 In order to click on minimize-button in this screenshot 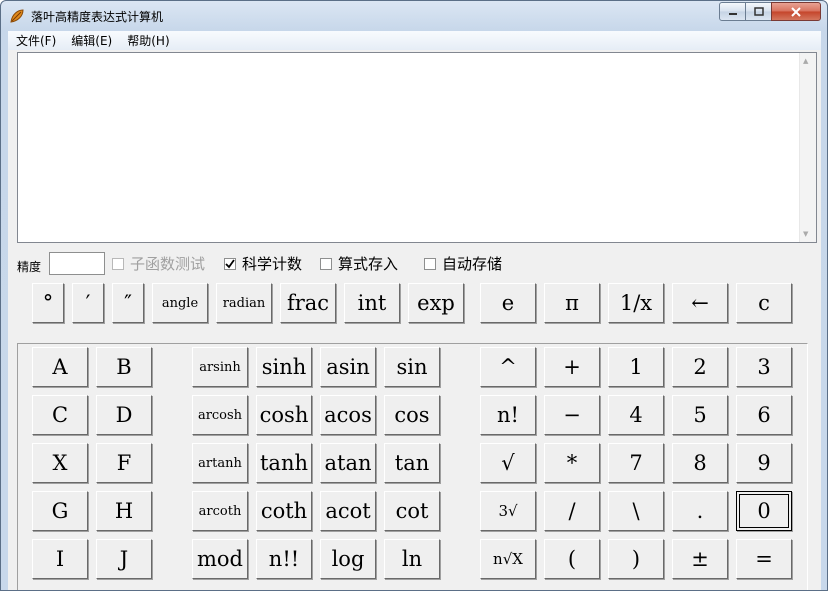, I will do `click(732, 11)`.